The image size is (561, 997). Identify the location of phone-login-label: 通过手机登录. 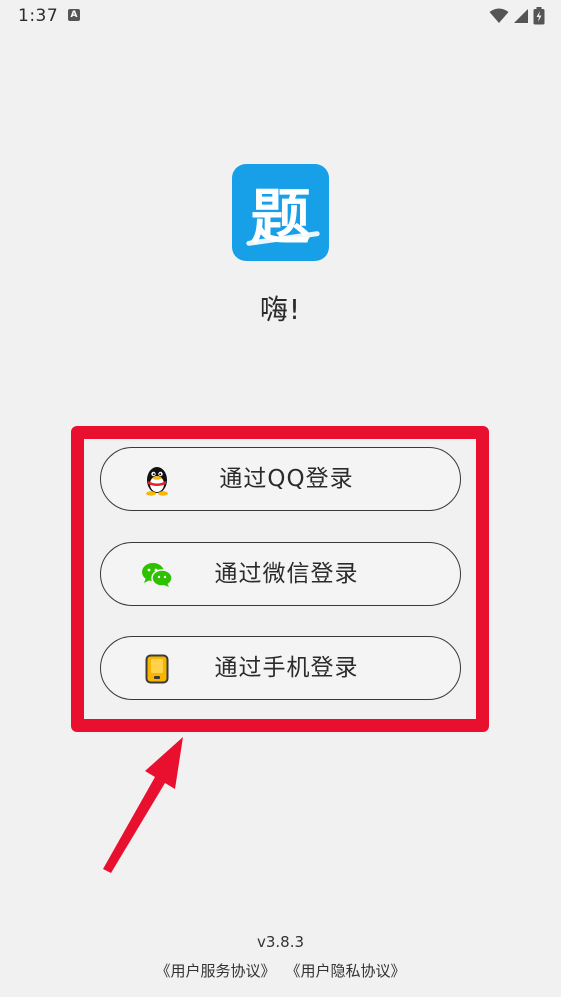
(286, 668).